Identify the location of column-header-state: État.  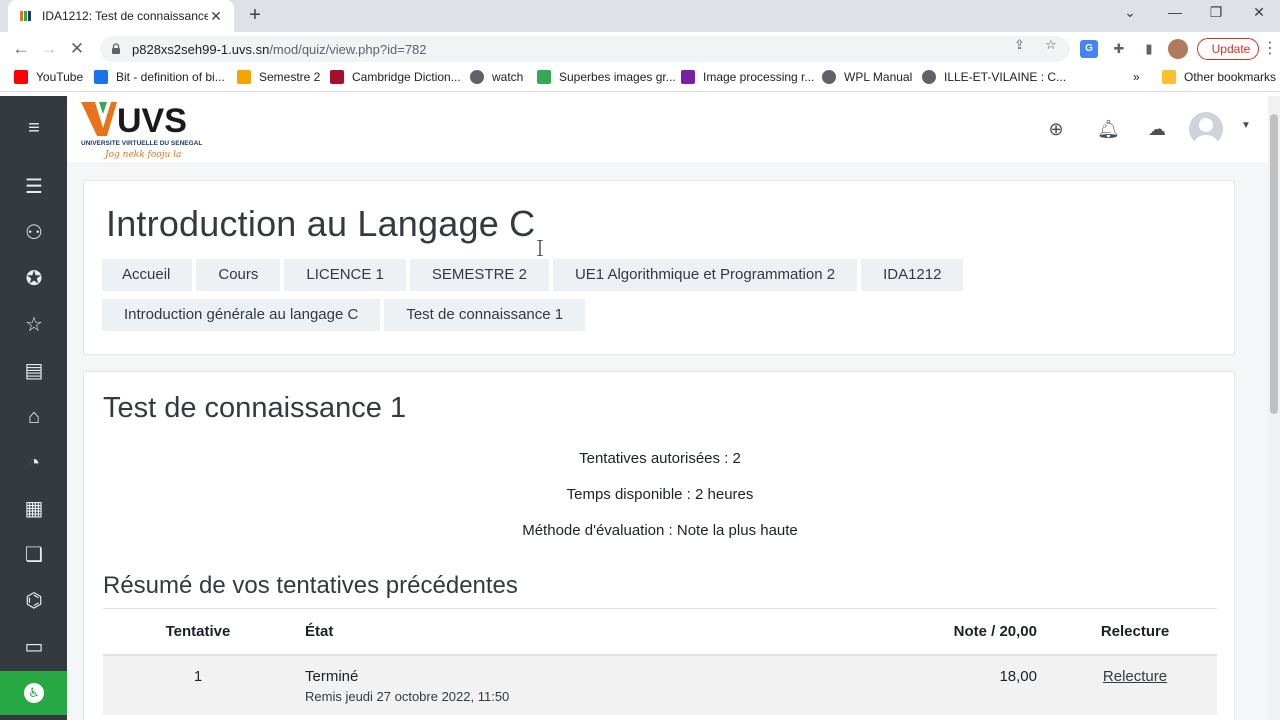
(503, 632).